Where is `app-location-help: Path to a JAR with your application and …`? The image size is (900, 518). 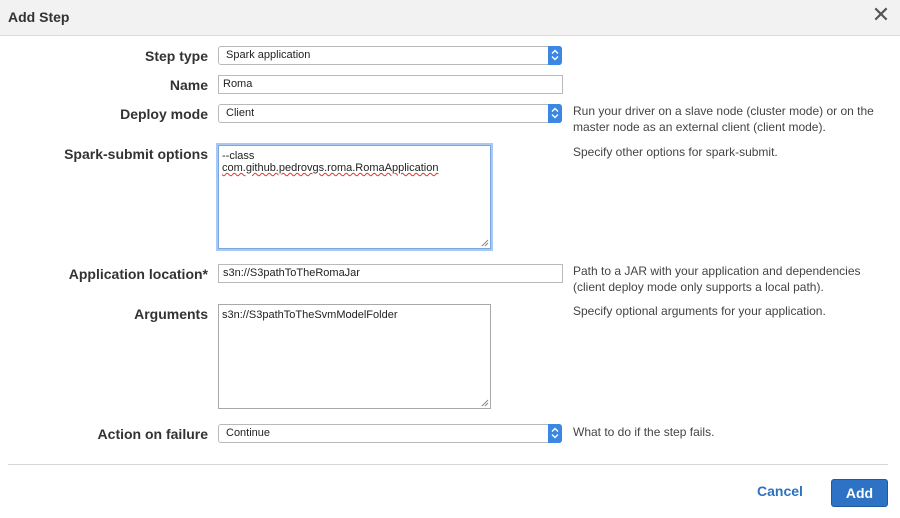
app-location-help: Path to a JAR with your application and … is located at coordinates (730, 279).